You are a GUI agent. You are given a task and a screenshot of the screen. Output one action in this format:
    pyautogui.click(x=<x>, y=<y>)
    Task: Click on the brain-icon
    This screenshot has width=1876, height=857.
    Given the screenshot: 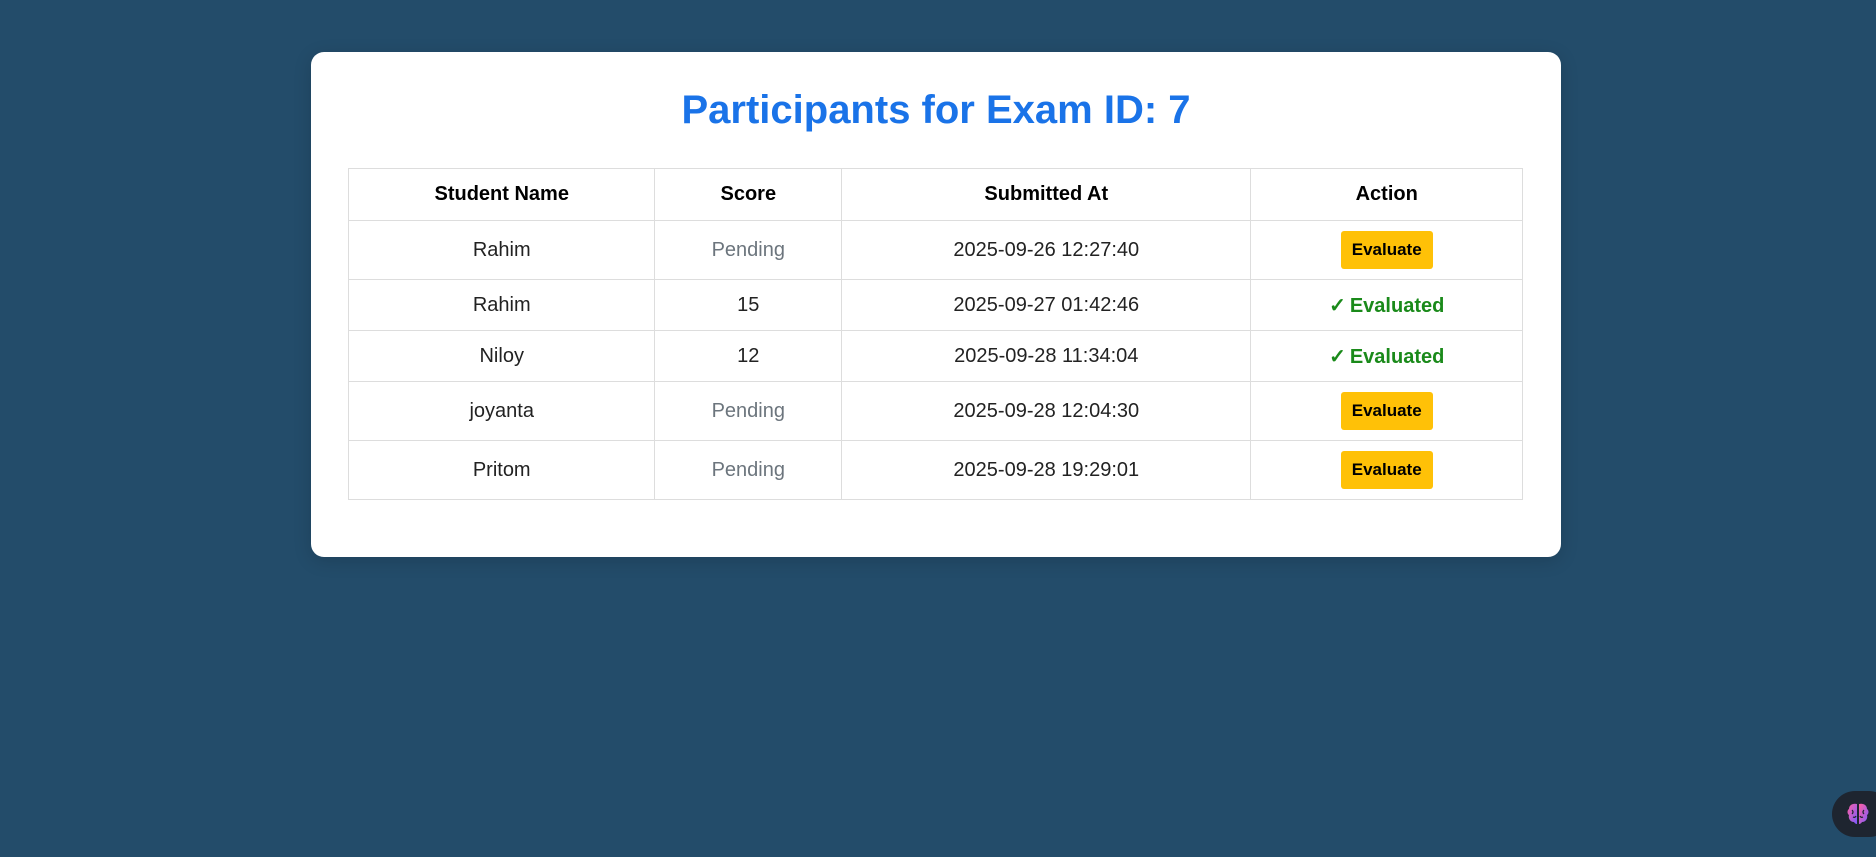 What is the action you would take?
    pyautogui.click(x=1858, y=813)
    